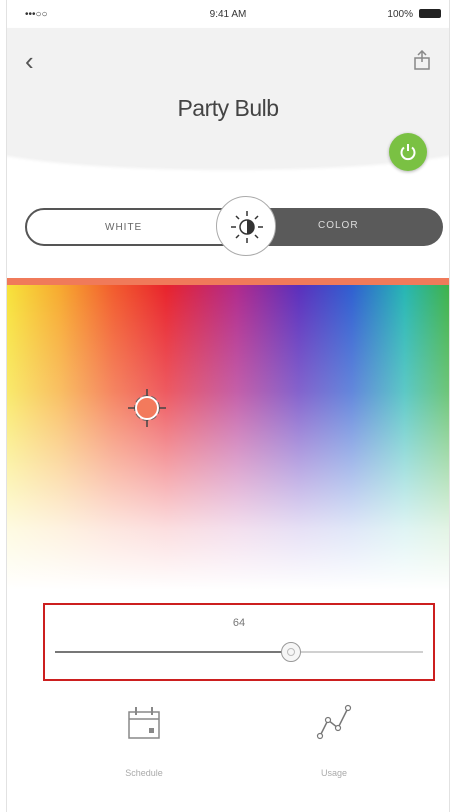  Describe the element at coordinates (239, 623) in the screenshot. I see `brightness-value: 64` at that location.